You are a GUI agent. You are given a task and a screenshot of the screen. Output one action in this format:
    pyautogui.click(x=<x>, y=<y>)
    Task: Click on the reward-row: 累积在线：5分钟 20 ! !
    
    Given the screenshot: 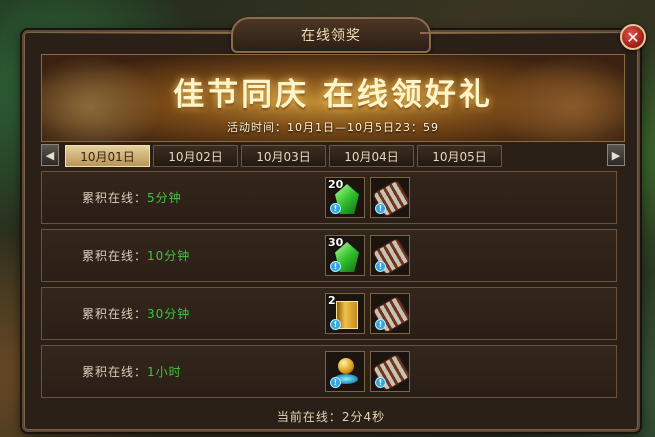 What is the action you would take?
    pyautogui.click(x=329, y=197)
    